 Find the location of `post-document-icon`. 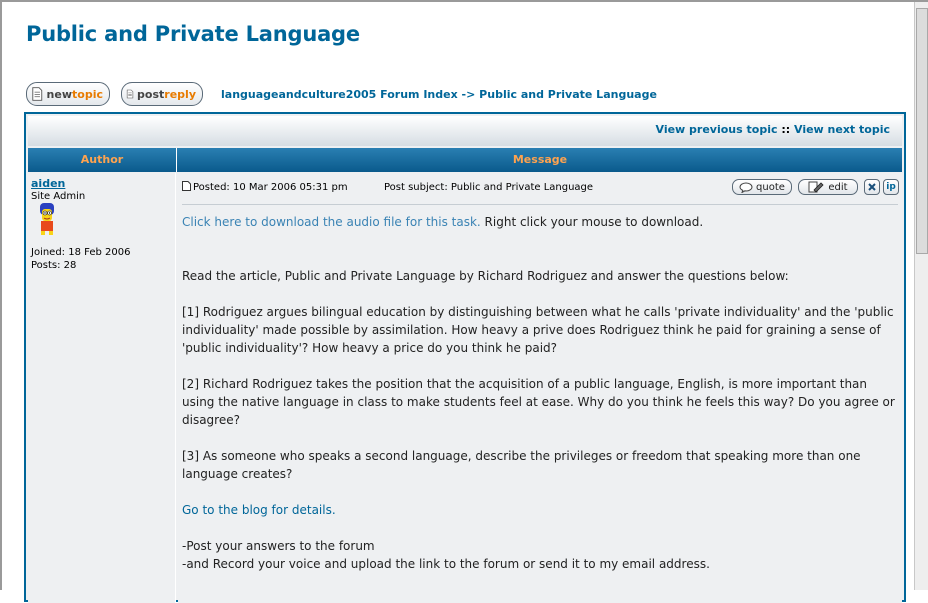

post-document-icon is located at coordinates (186, 186).